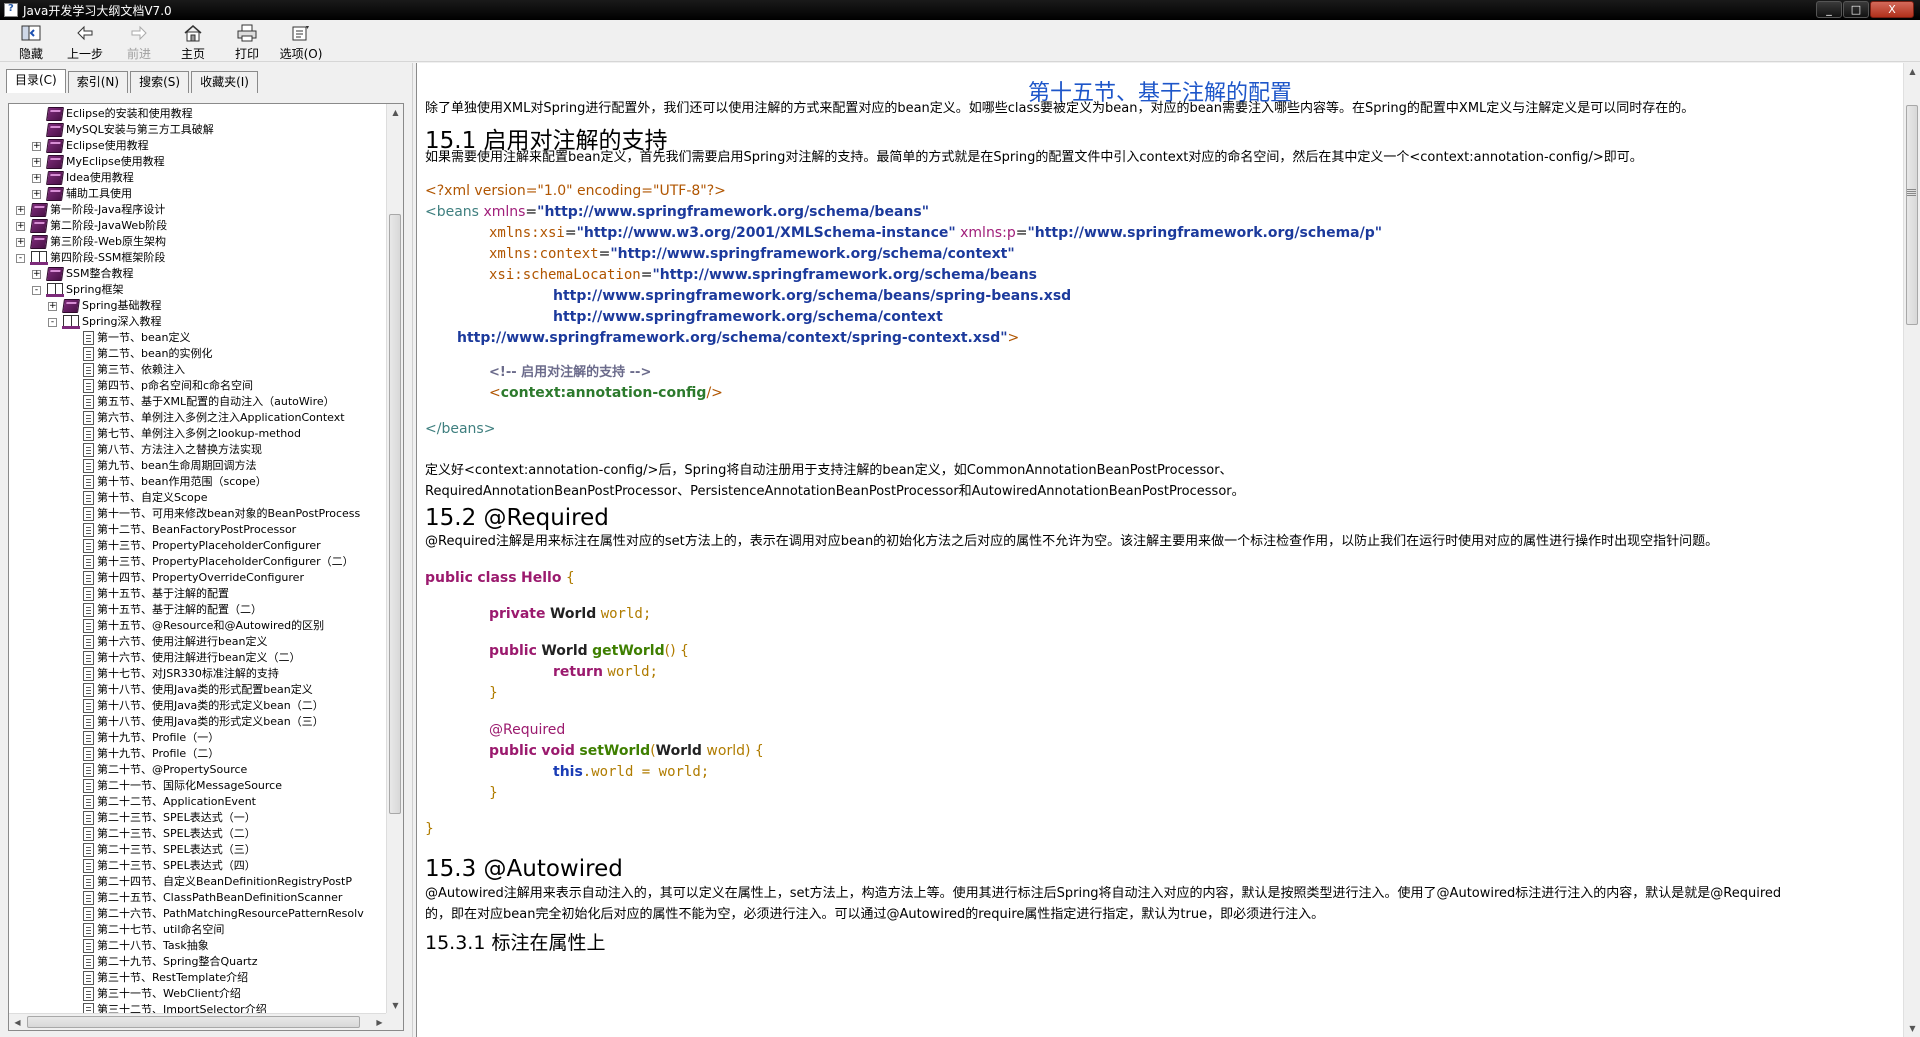 Image resolution: width=1920 pixels, height=1037 pixels. I want to click on tree-item: 第十六节、使用注解进行bean定义, so click(194, 642).